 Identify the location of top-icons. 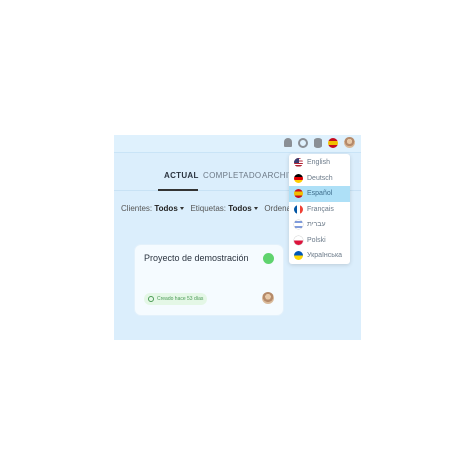
(319, 142).